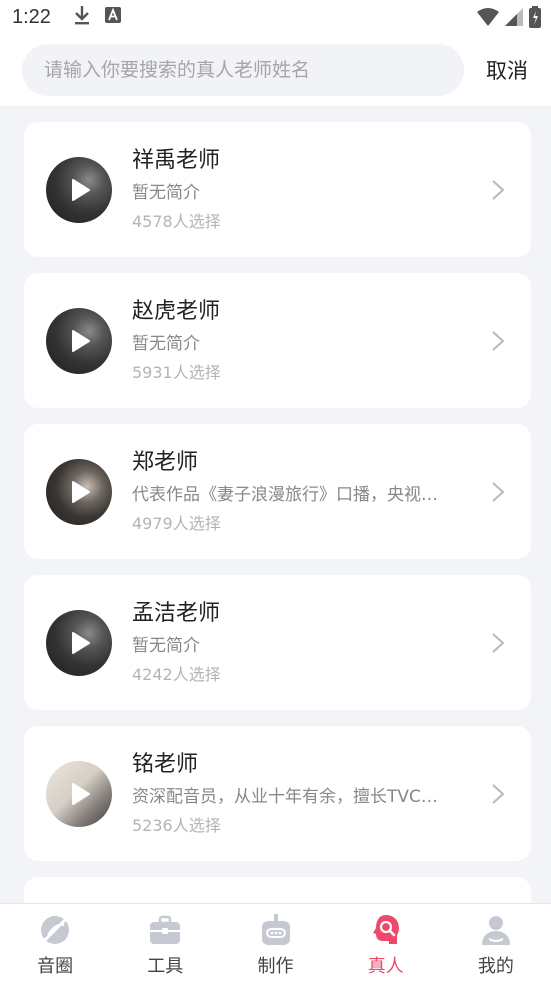  Describe the element at coordinates (254, 70) in the screenshot. I see `search-input` at that location.